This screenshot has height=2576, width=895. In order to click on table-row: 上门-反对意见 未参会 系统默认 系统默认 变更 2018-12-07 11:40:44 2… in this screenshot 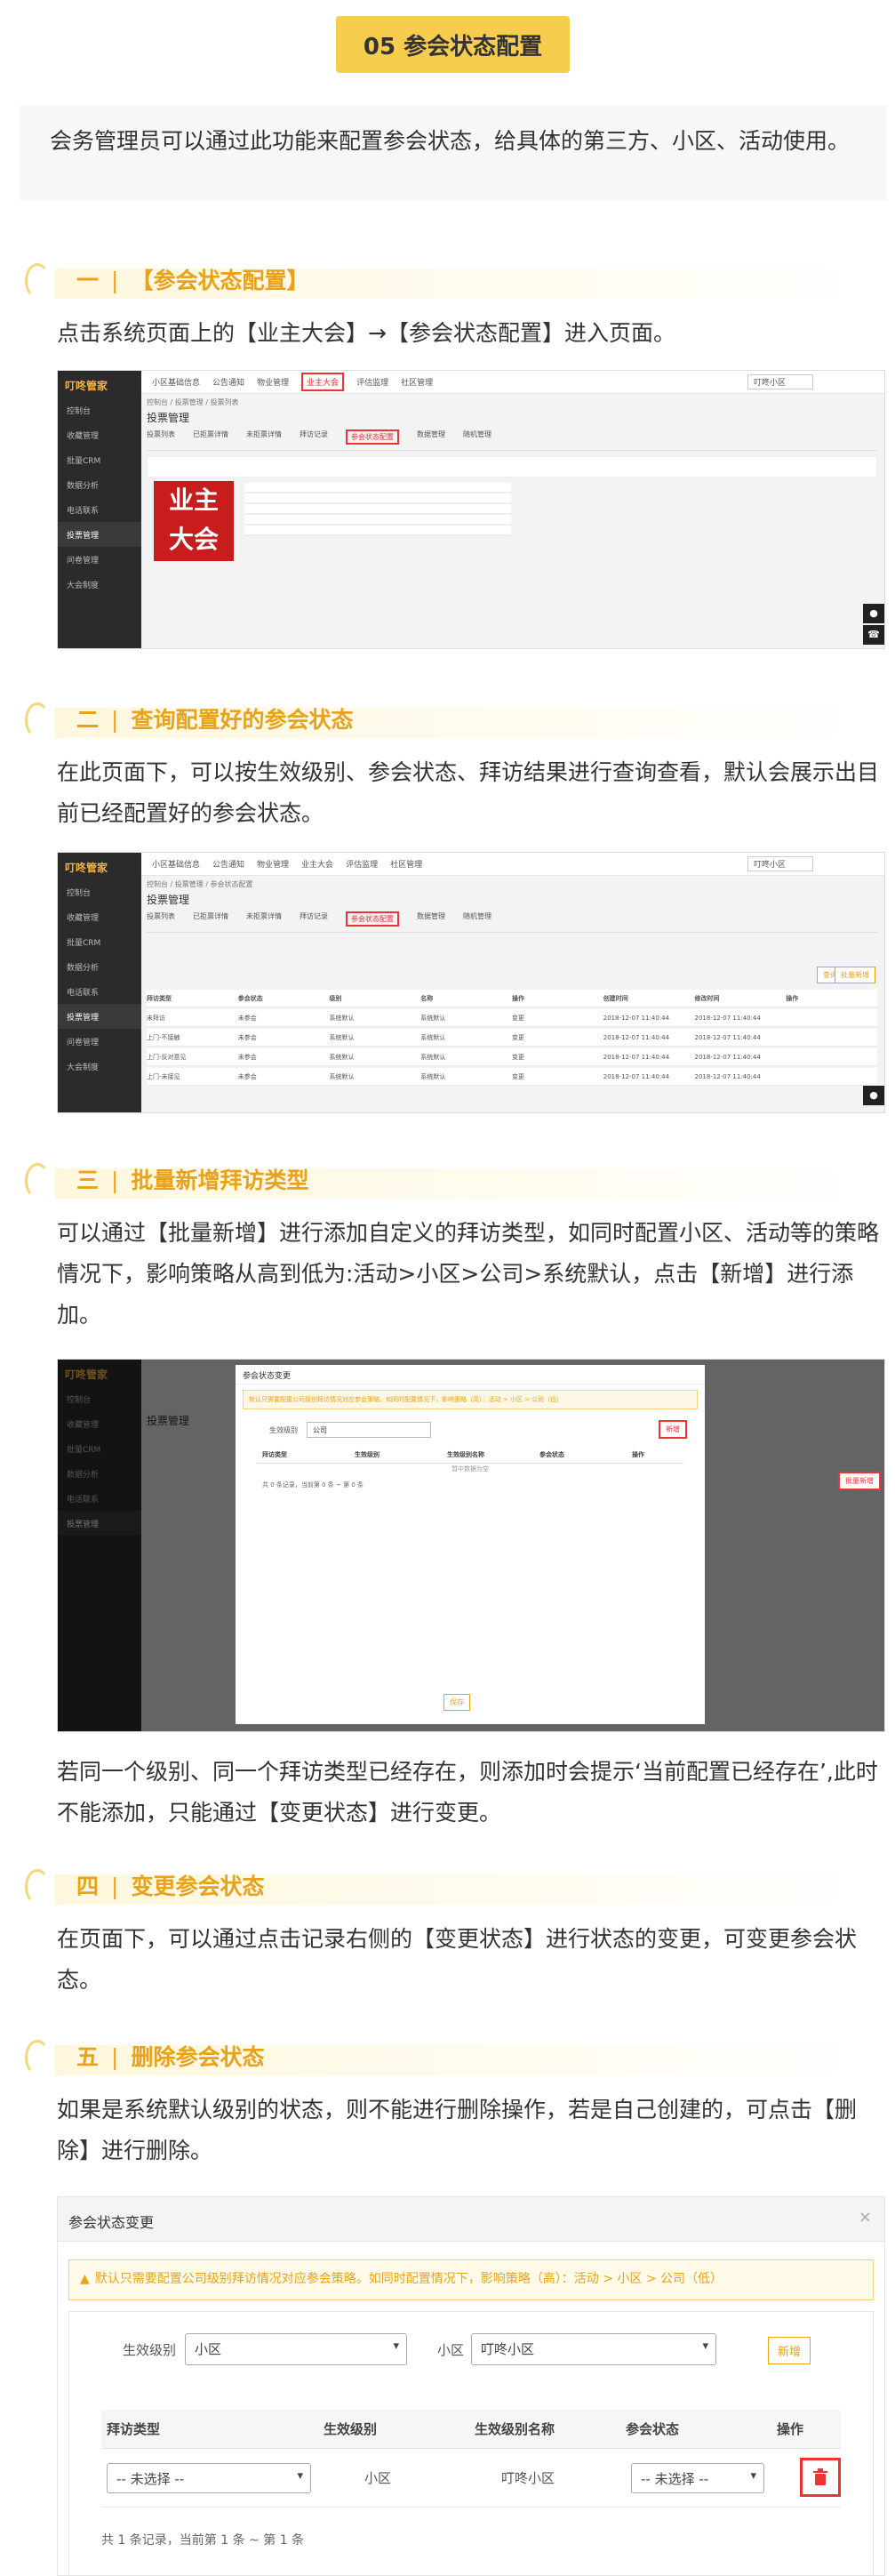, I will do `click(512, 1057)`.